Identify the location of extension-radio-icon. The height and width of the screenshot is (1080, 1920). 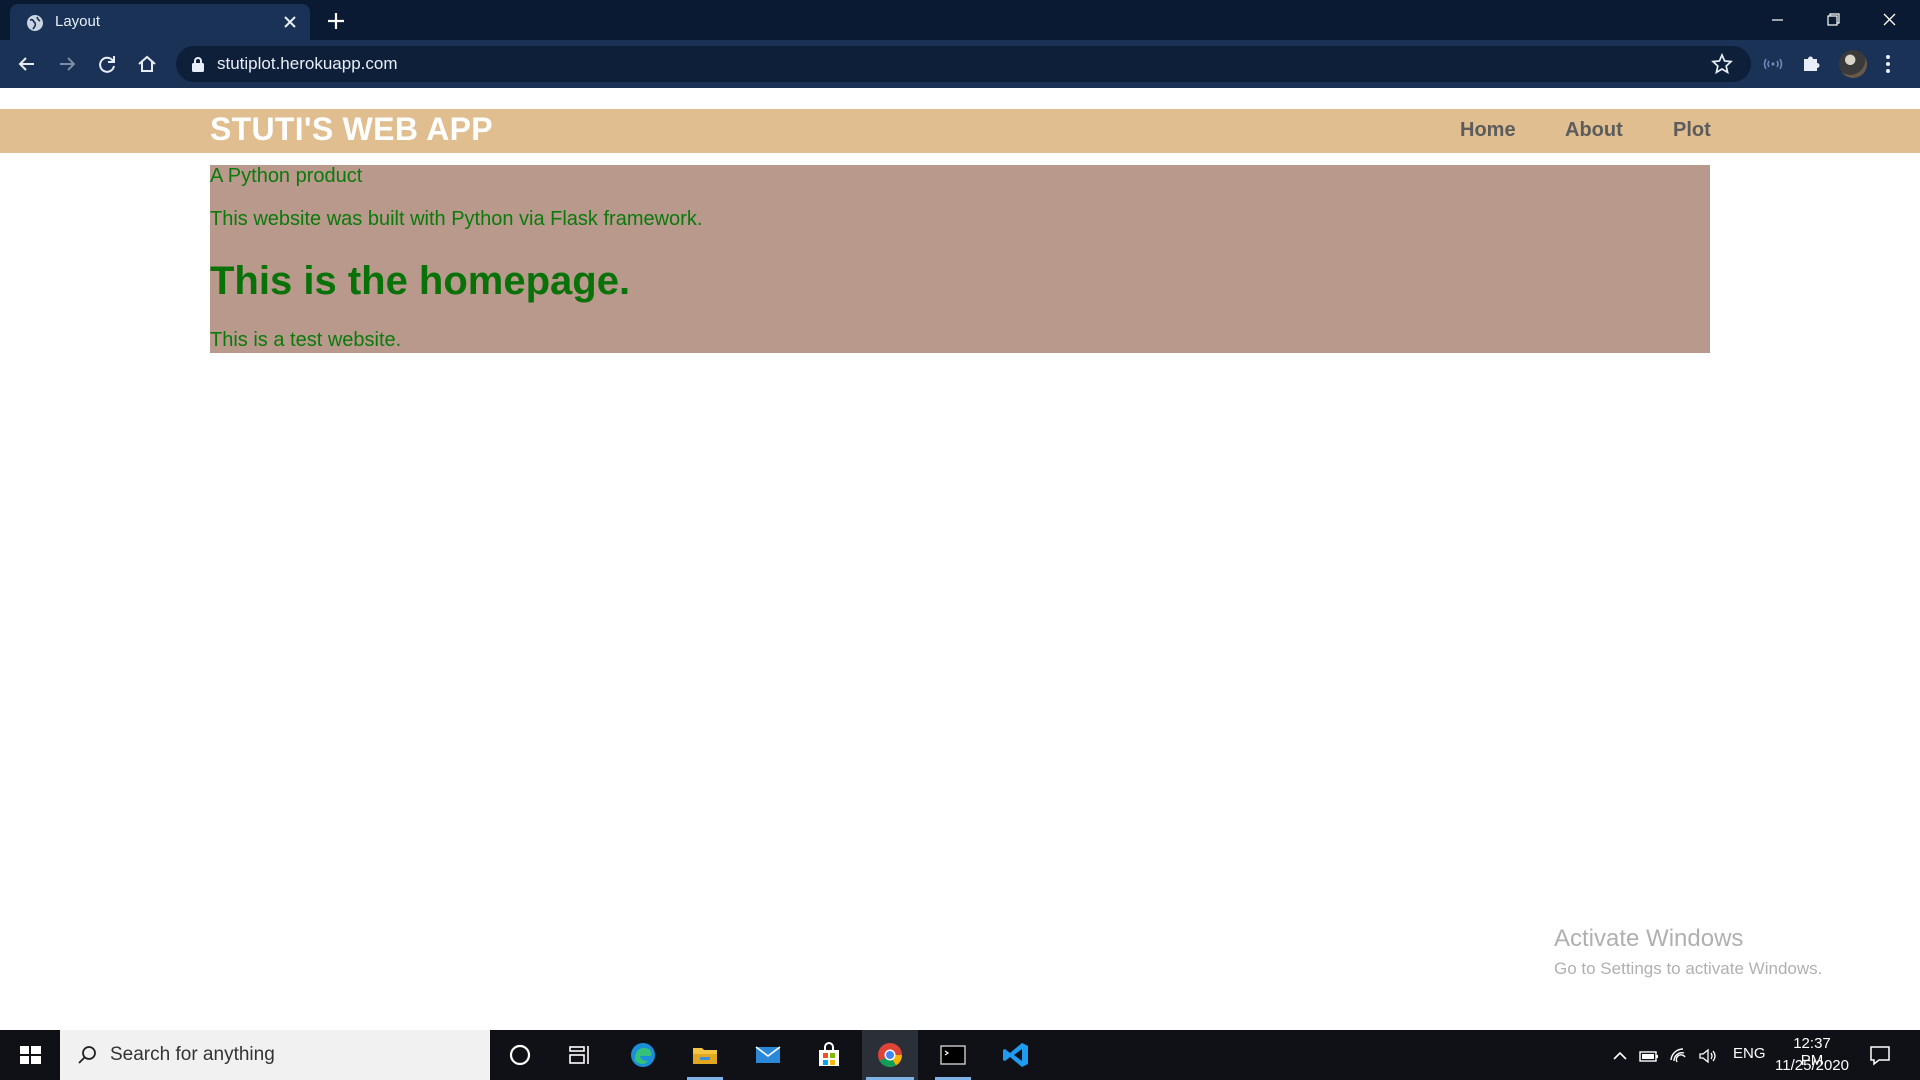
(1773, 64).